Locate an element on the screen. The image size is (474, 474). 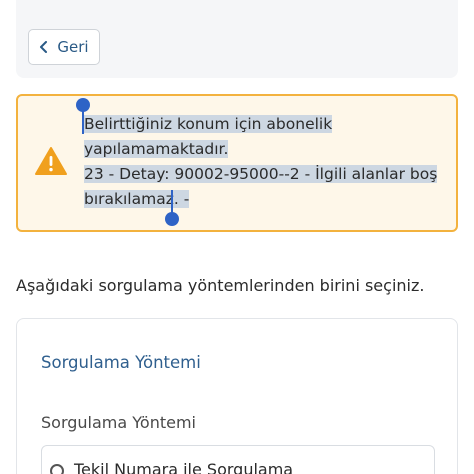
back-button-label: Geri is located at coordinates (73, 47).